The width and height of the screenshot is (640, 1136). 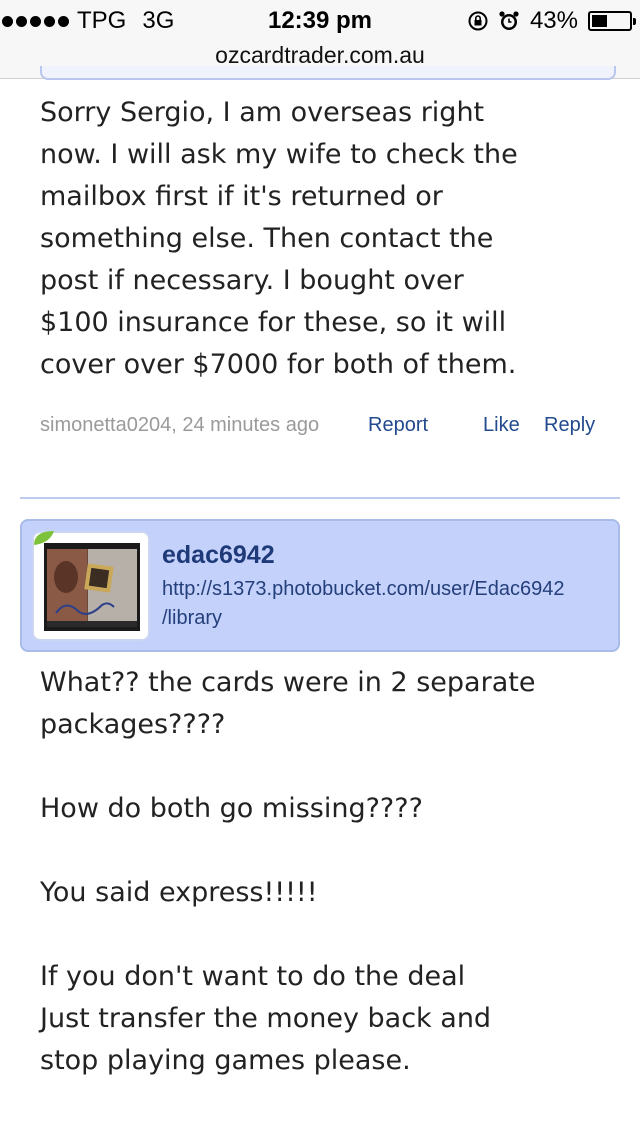 I want to click on card-avatar-icon, so click(x=92, y=587).